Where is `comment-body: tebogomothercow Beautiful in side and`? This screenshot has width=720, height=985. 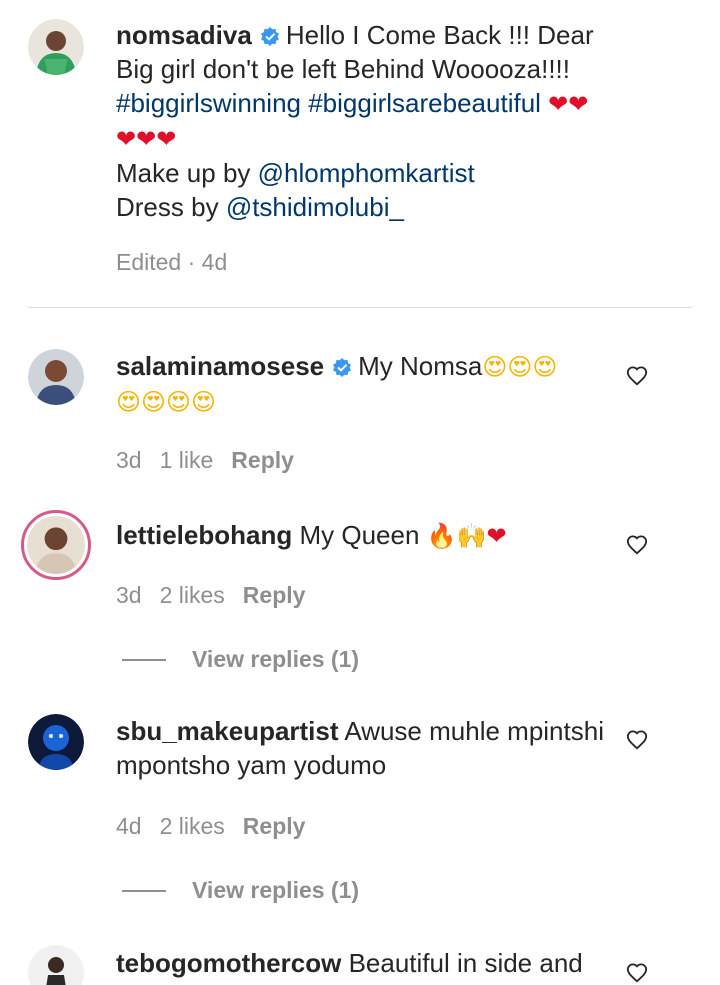 comment-body: tebogomothercow Beautiful in side and is located at coordinates (376, 963).